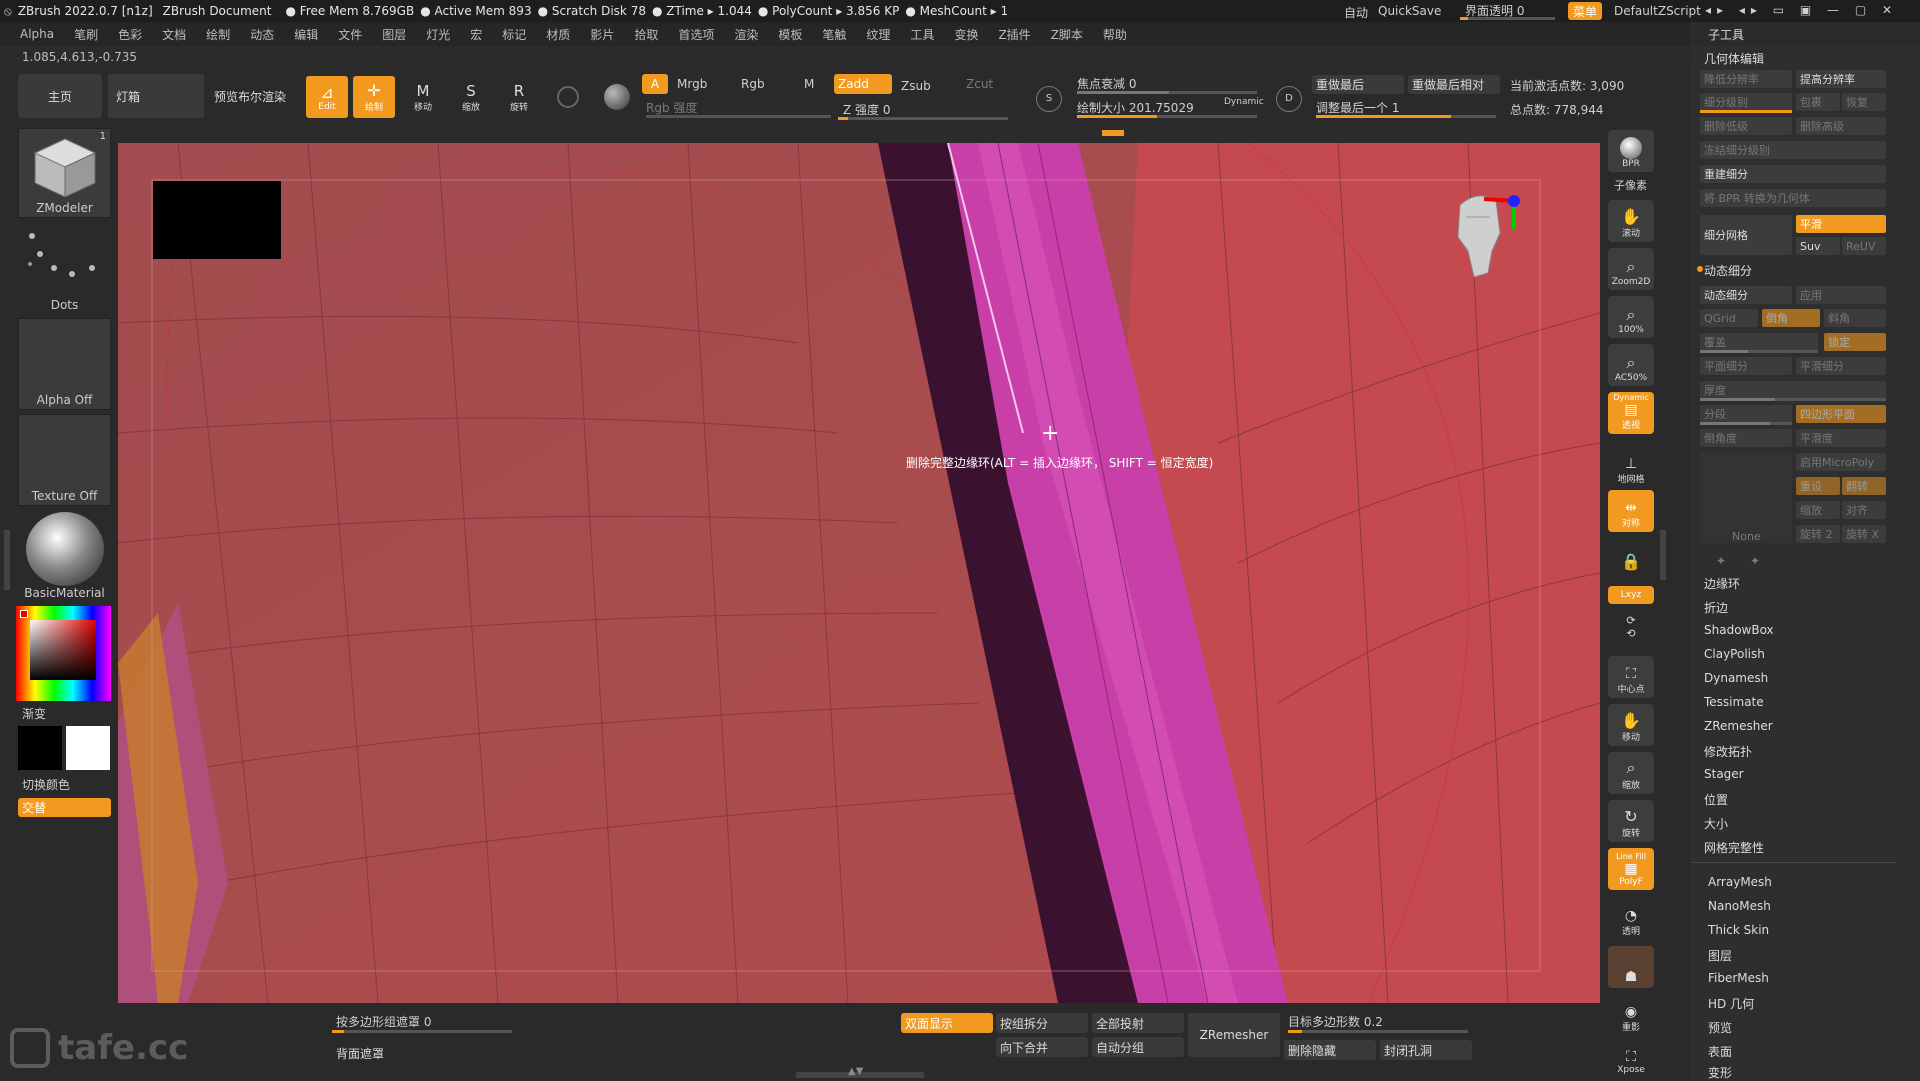 Image resolution: width=1920 pixels, height=1081 pixels. I want to click on ui-transparency-track, so click(1507, 18).